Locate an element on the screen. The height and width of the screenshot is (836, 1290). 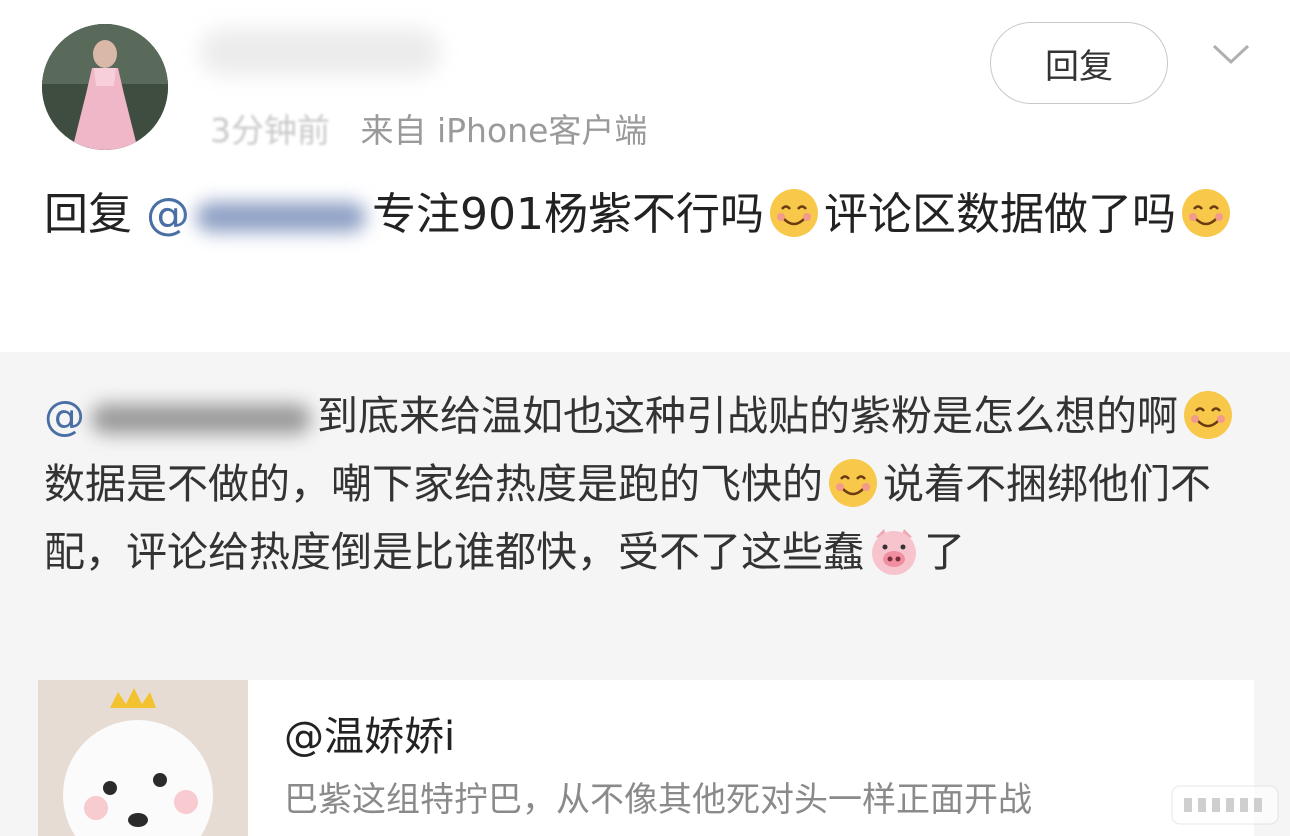
username-blurred is located at coordinates (320, 52).